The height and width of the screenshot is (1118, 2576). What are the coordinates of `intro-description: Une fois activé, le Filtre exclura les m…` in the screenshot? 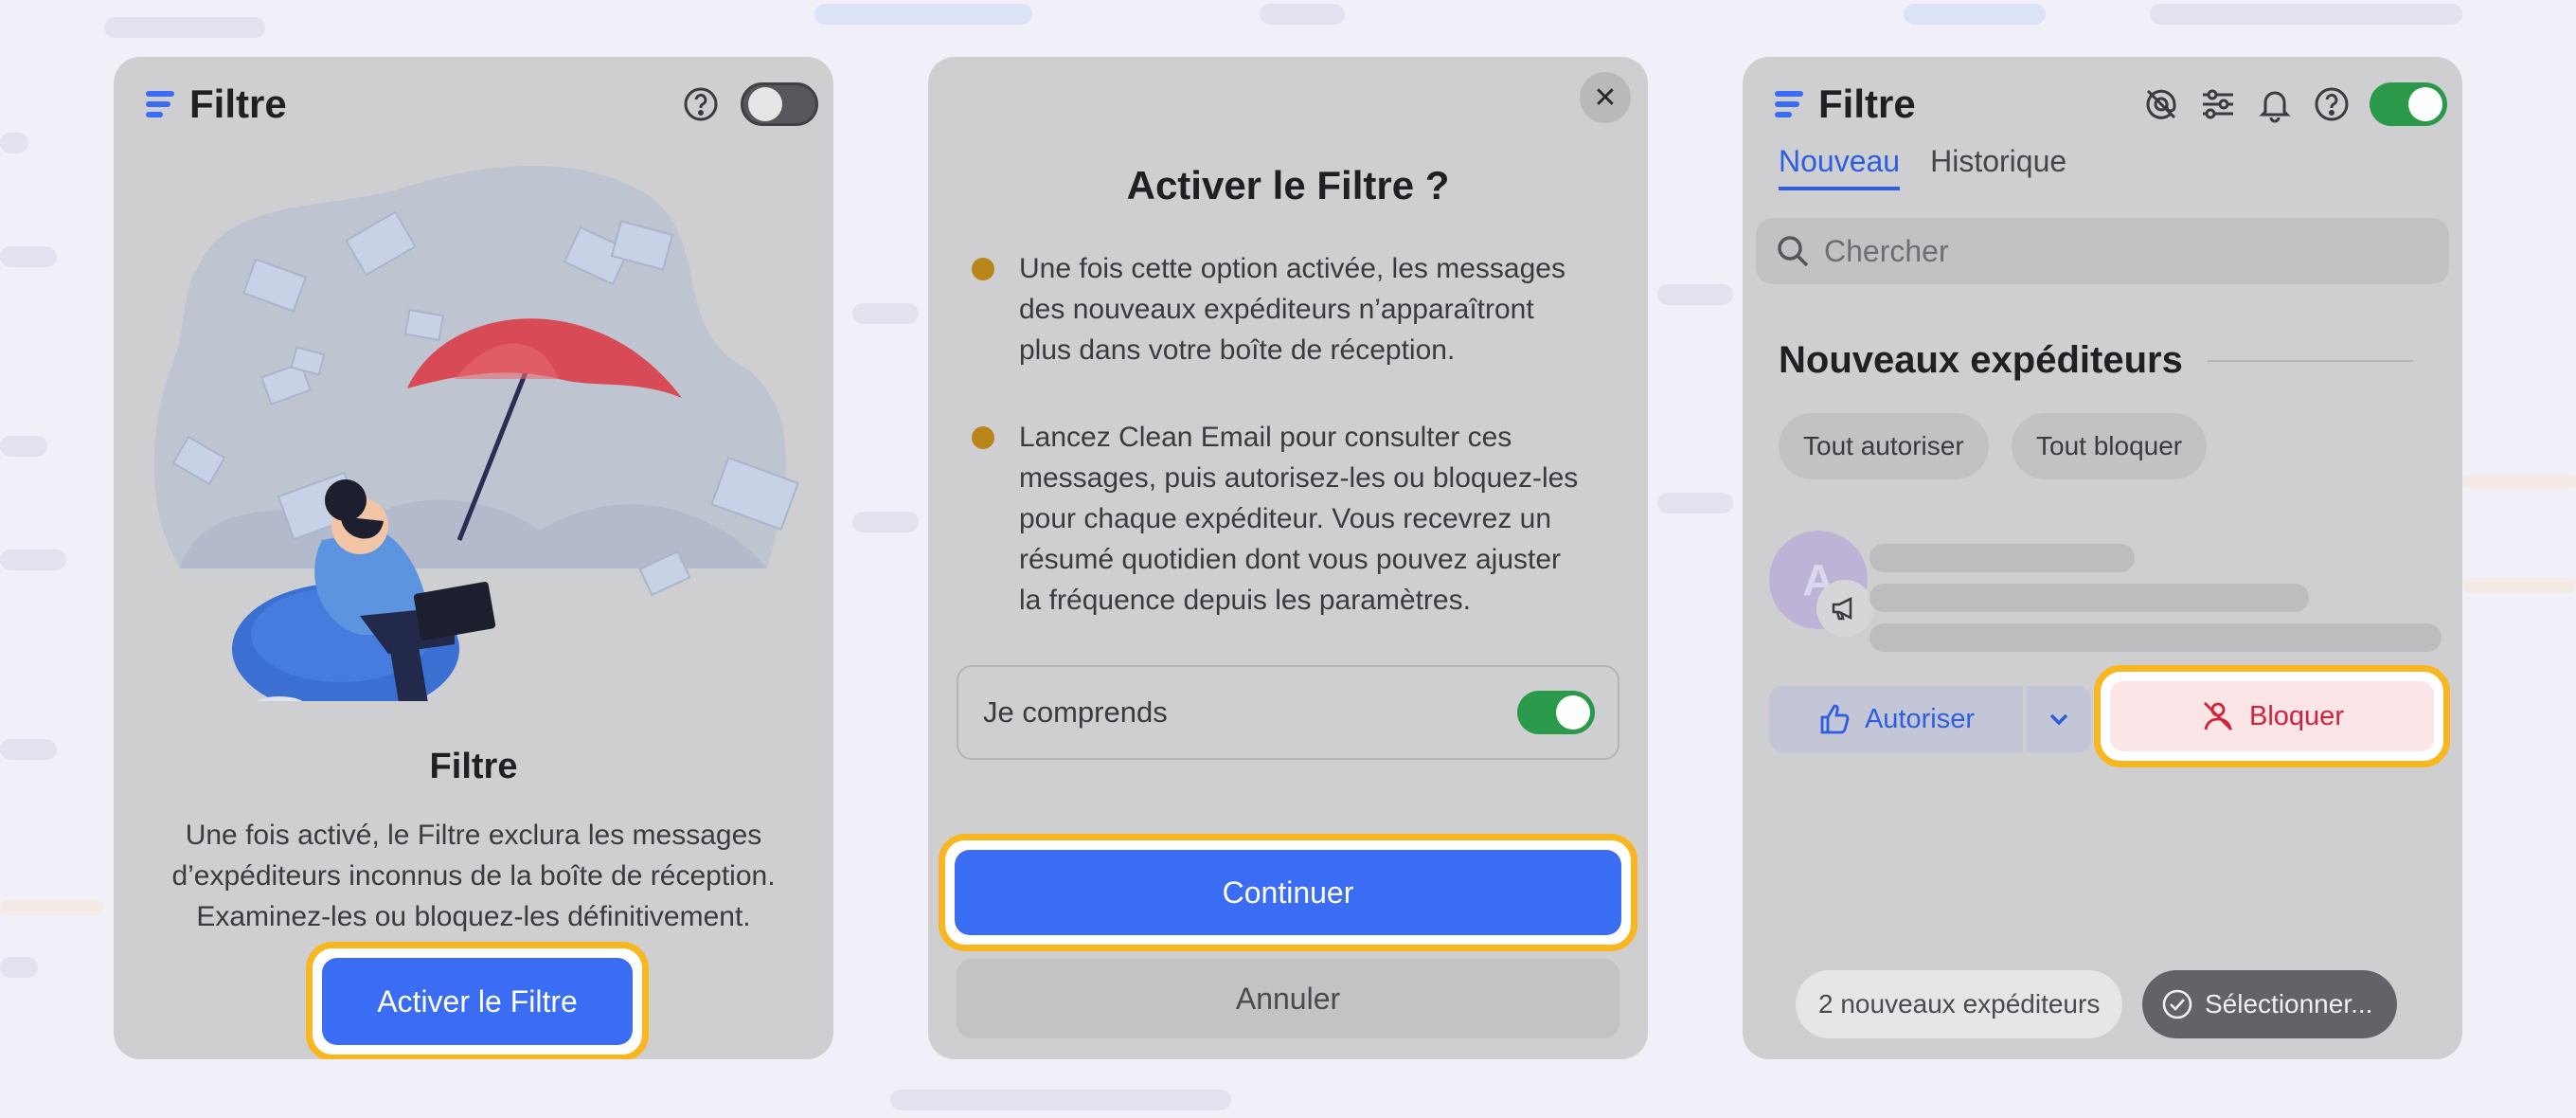 It's located at (473, 876).